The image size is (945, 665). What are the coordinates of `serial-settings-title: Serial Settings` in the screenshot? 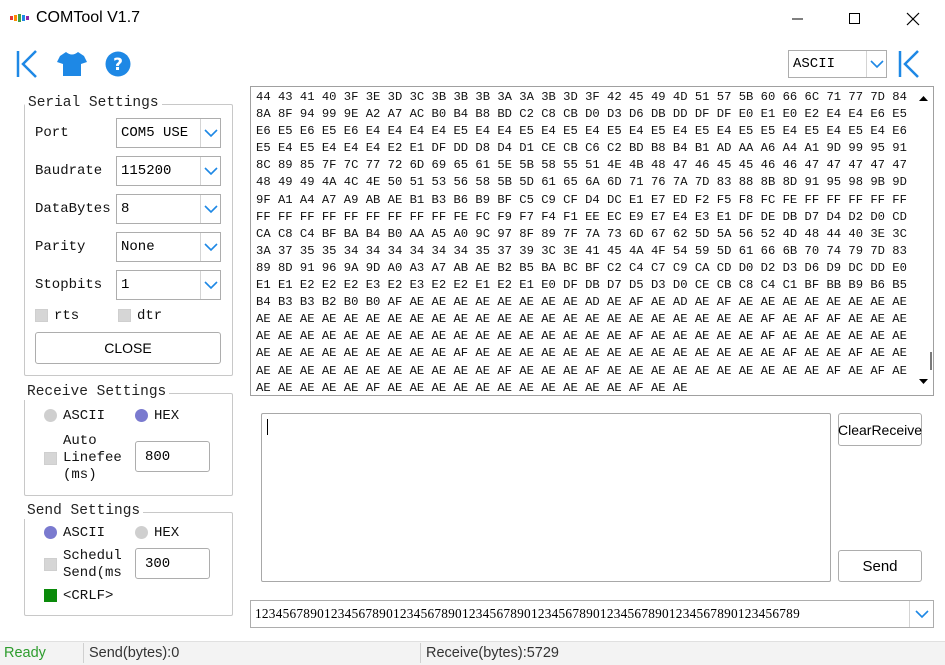 It's located at (93, 103).